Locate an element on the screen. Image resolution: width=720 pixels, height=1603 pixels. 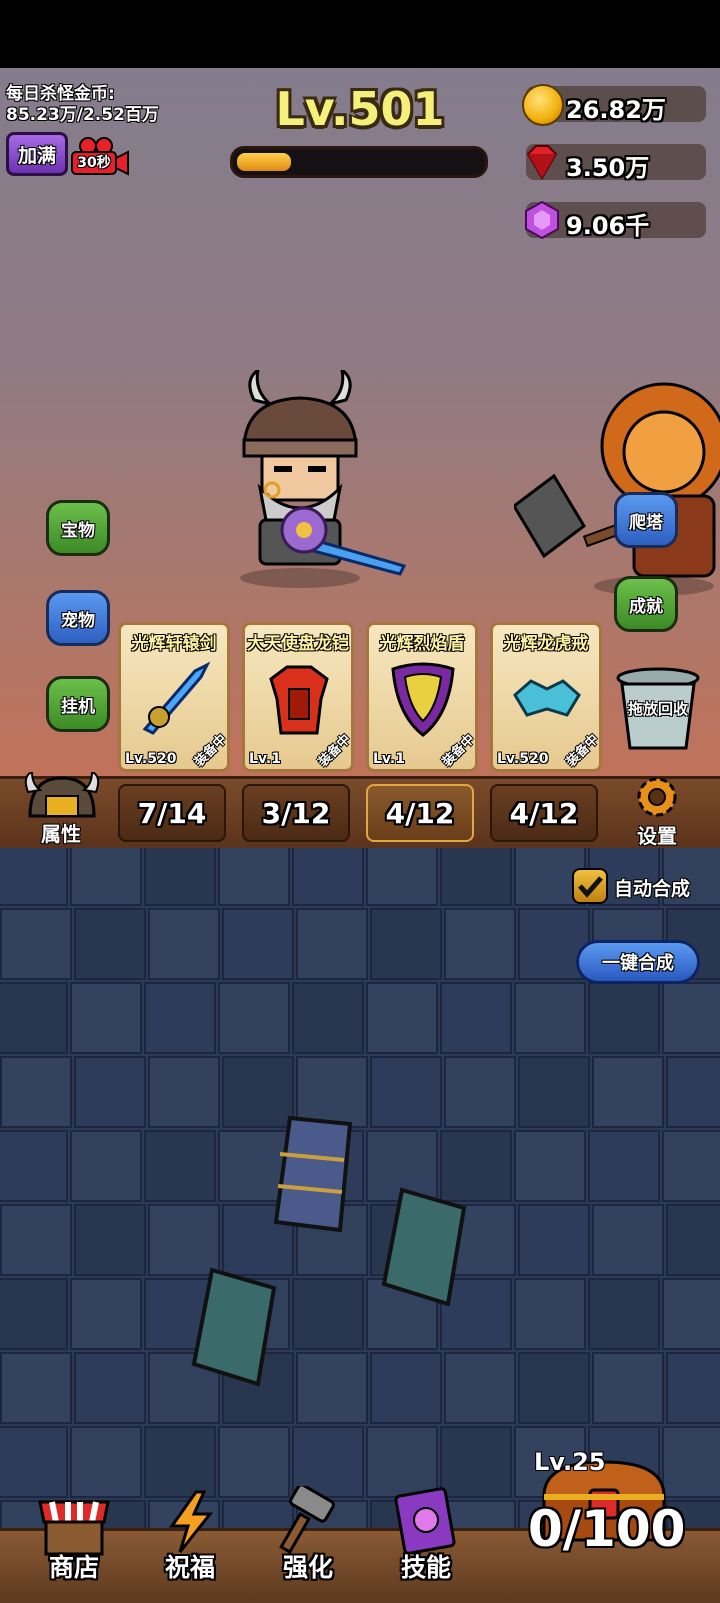
equipment-level: Lv.1 is located at coordinates (389, 759).